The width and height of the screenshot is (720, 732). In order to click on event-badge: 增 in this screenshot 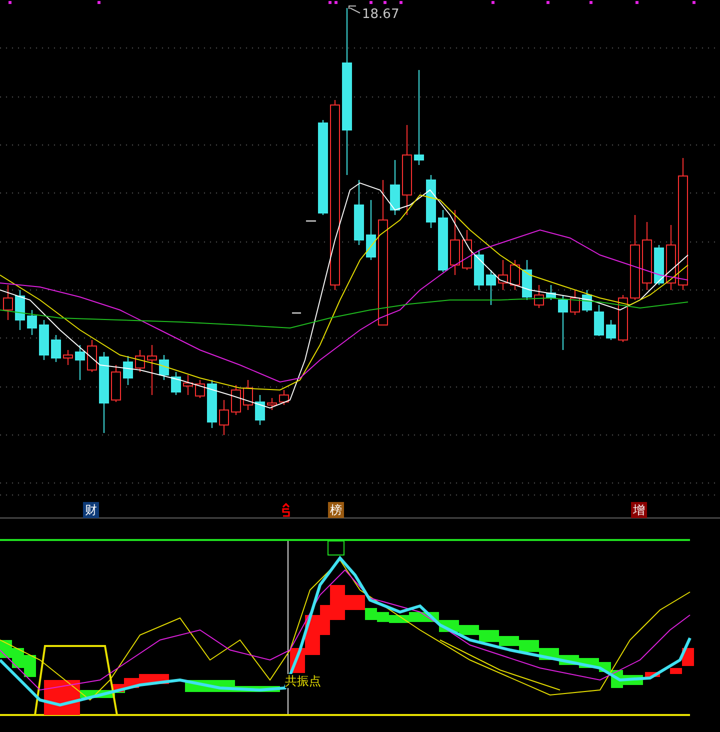, I will do `click(639, 510)`.